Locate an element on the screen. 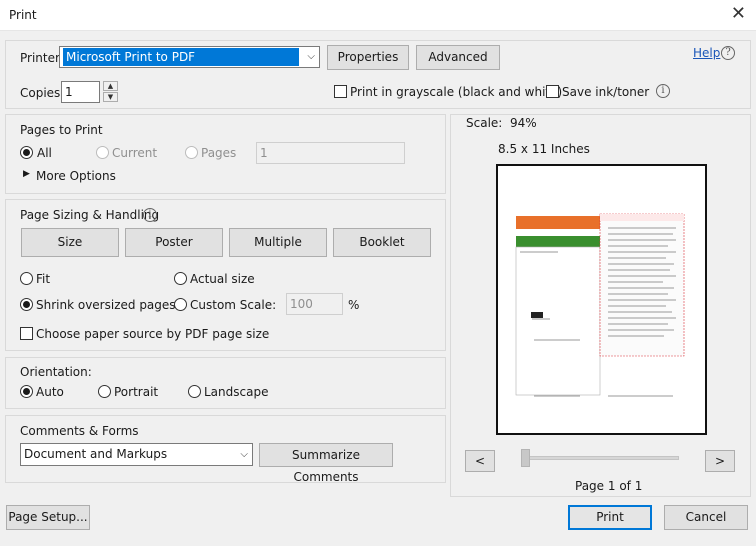  orientation-auto-label: Auto is located at coordinates (50, 392).